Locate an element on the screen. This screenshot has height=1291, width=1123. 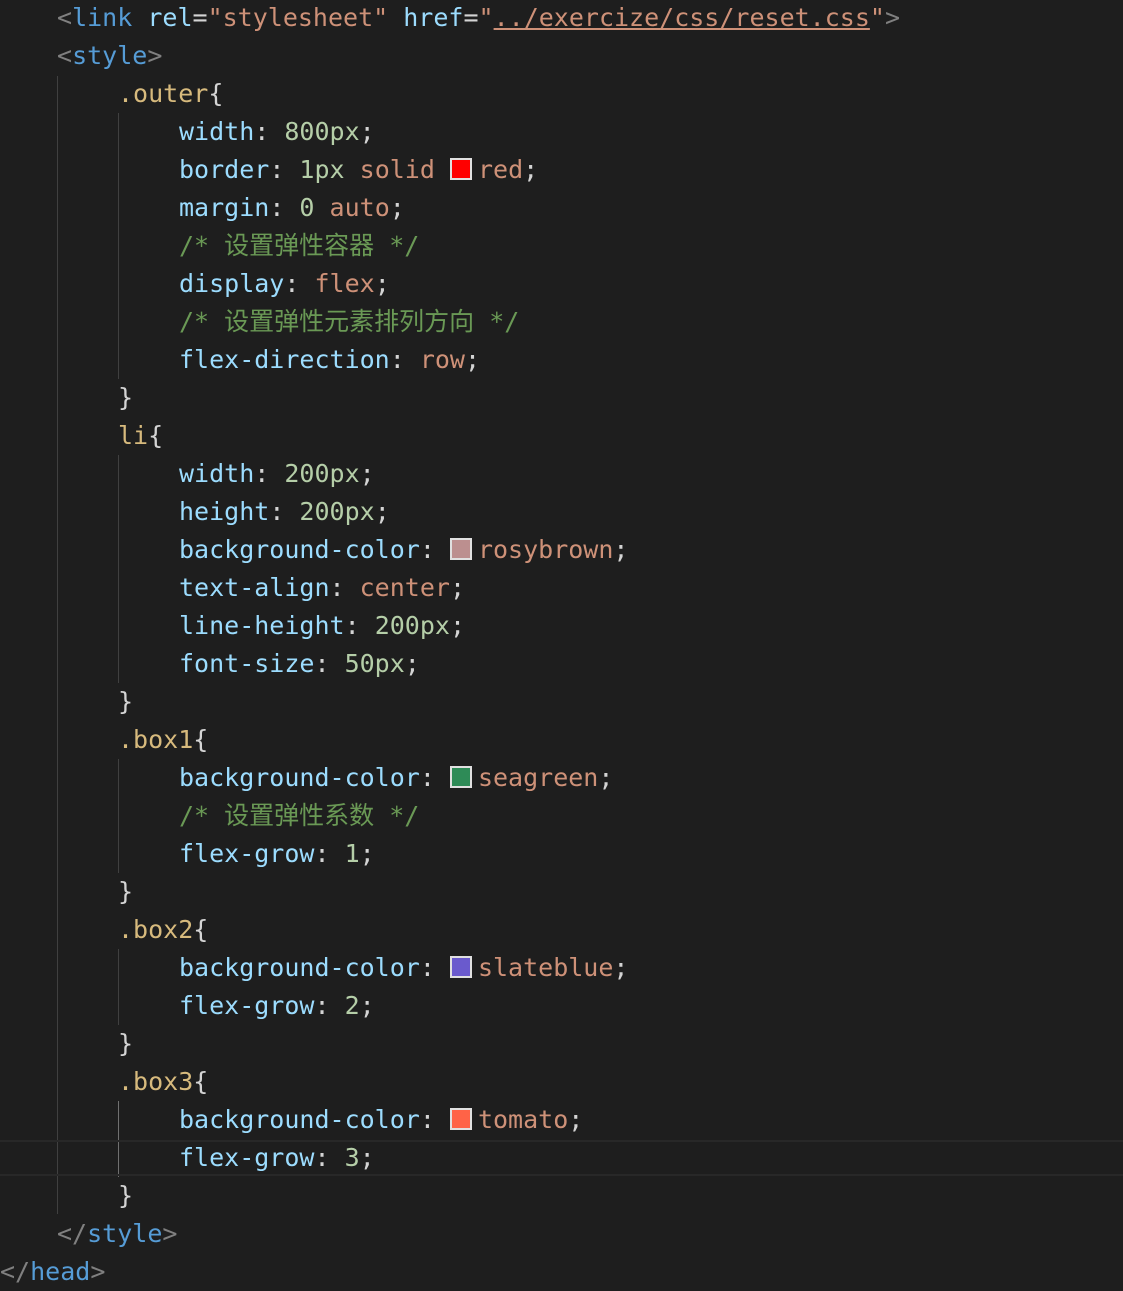
code-line: .box3{ is located at coordinates (561, 1082).